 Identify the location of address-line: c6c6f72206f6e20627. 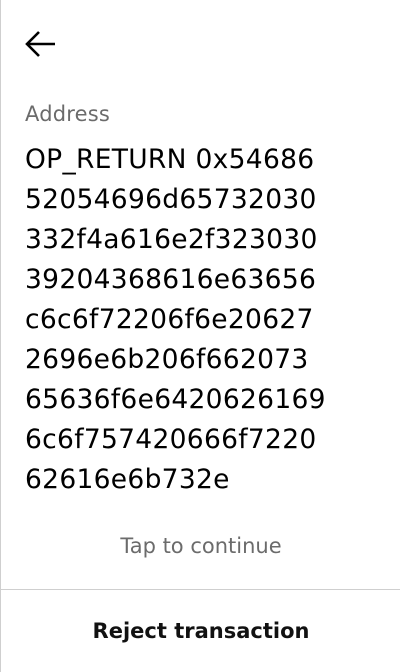
(169, 319).